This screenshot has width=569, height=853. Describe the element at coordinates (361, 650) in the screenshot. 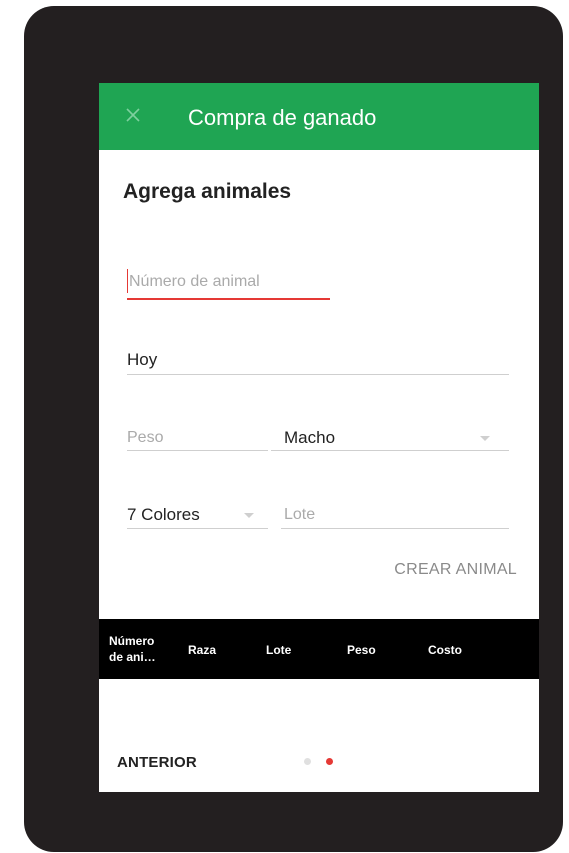

I see `column-header-weight: Peso` at that location.